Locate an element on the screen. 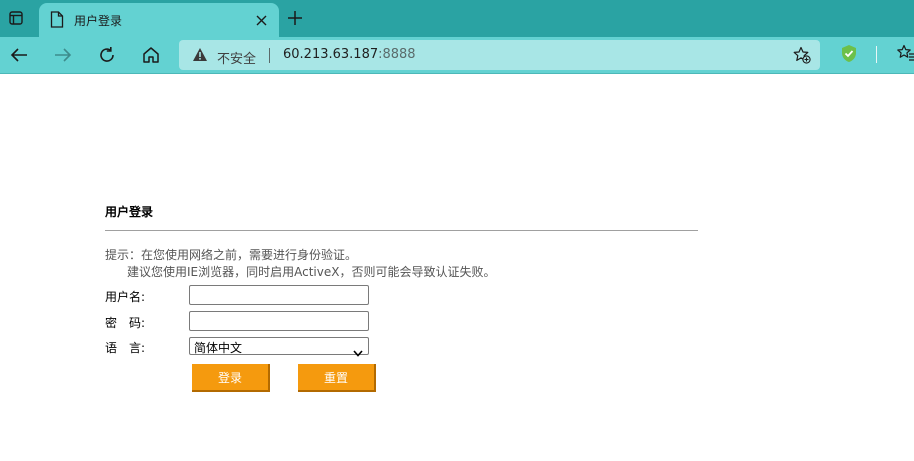 The image size is (914, 461). plus-icon is located at coordinates (295, 18).